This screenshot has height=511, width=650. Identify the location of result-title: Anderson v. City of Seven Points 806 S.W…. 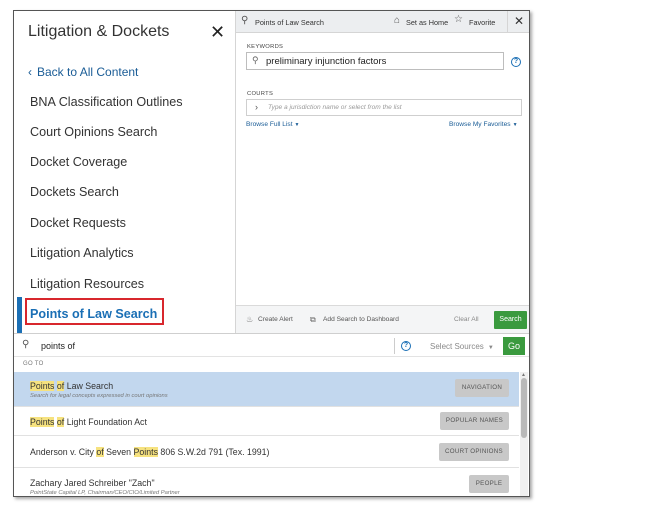
(149, 452).